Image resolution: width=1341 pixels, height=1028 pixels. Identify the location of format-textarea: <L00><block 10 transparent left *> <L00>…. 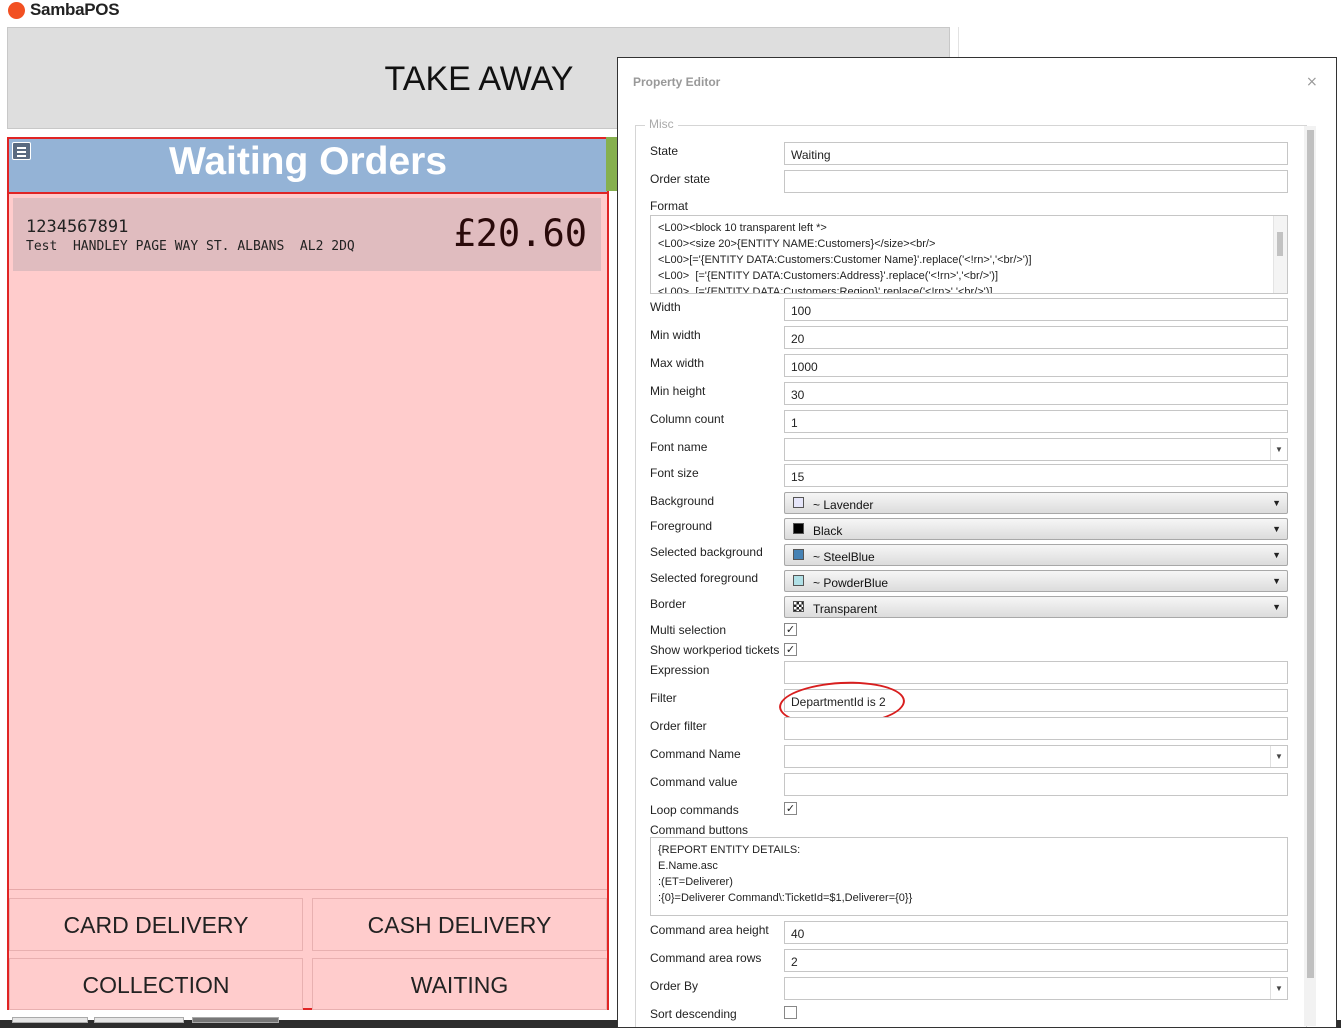
(969, 254).